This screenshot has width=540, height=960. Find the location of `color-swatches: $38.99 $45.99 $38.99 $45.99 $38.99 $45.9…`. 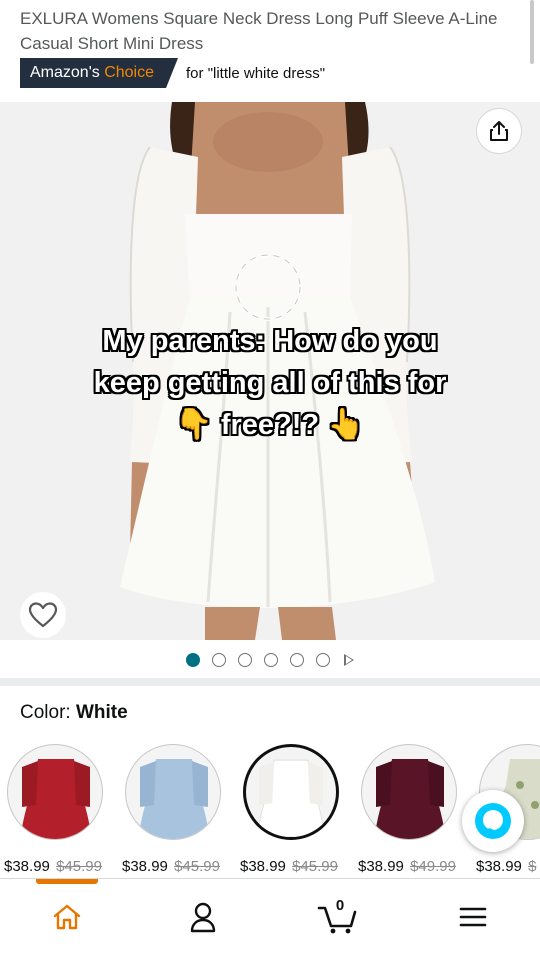

color-swatches: $38.99 $45.99 $38.99 $45.99 $38.99 $45.9… is located at coordinates (270, 811).